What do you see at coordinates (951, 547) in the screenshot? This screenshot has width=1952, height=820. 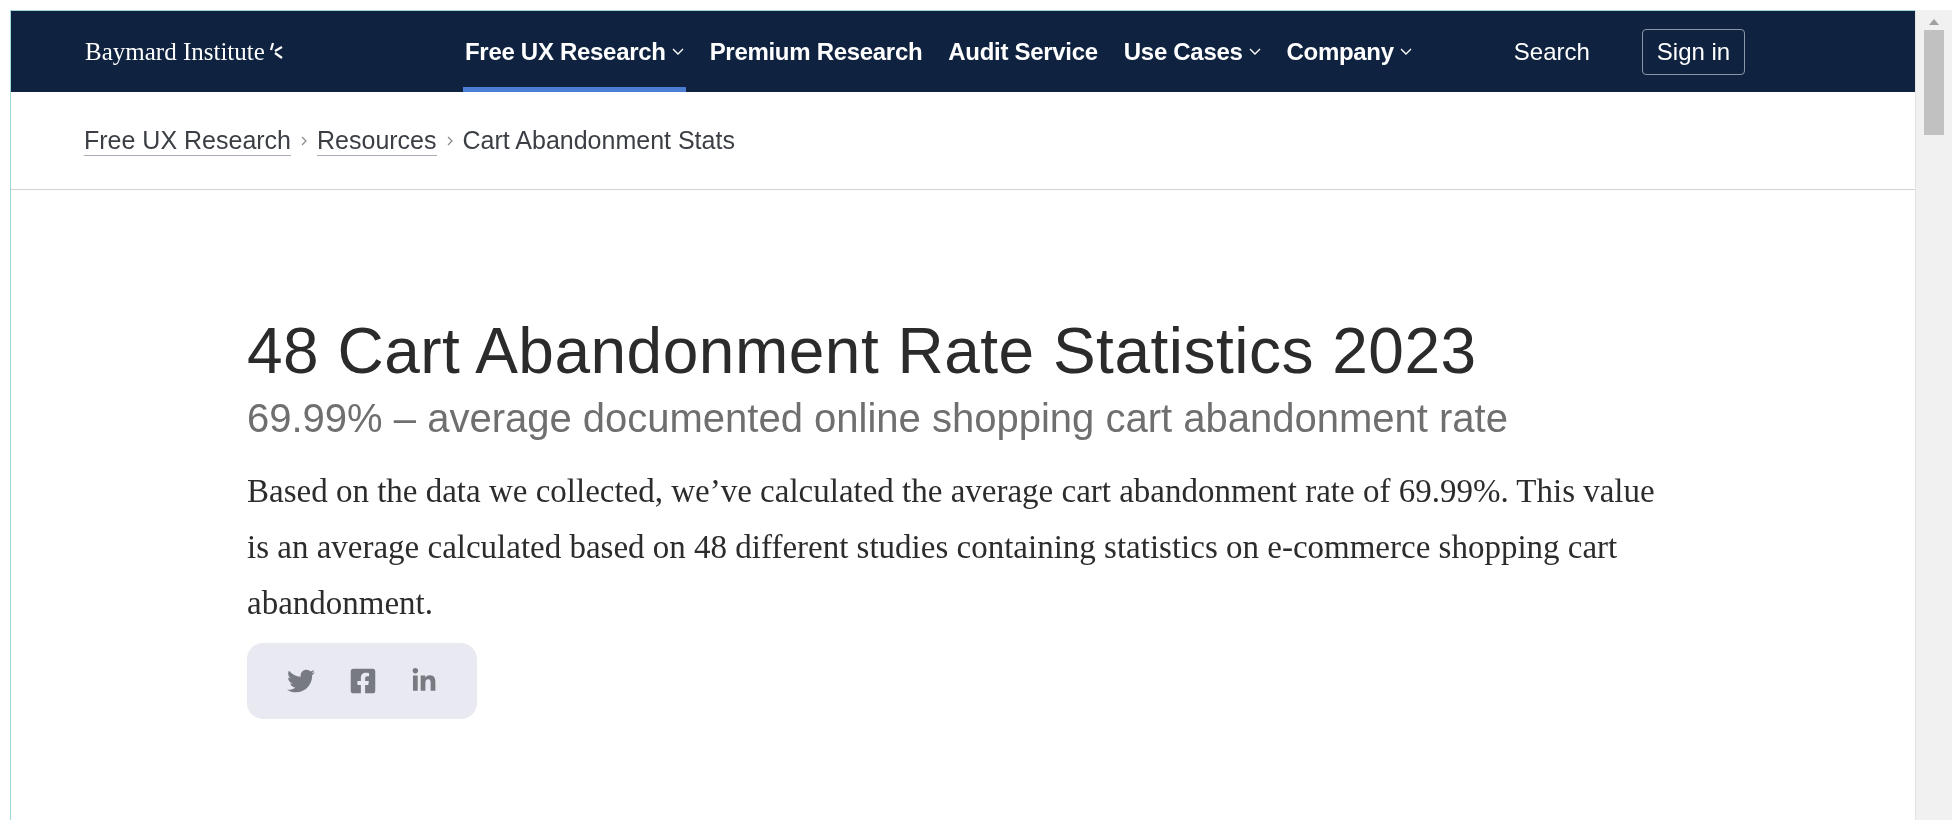 I see `intro-paragraph: Based on the data we collected, we’ve calculated the average cart abandonment rate of 69.99%. This value is an average calculated based on 48 different studies containing statistics on e-commerce shopping cart abandonment.` at bounding box center [951, 547].